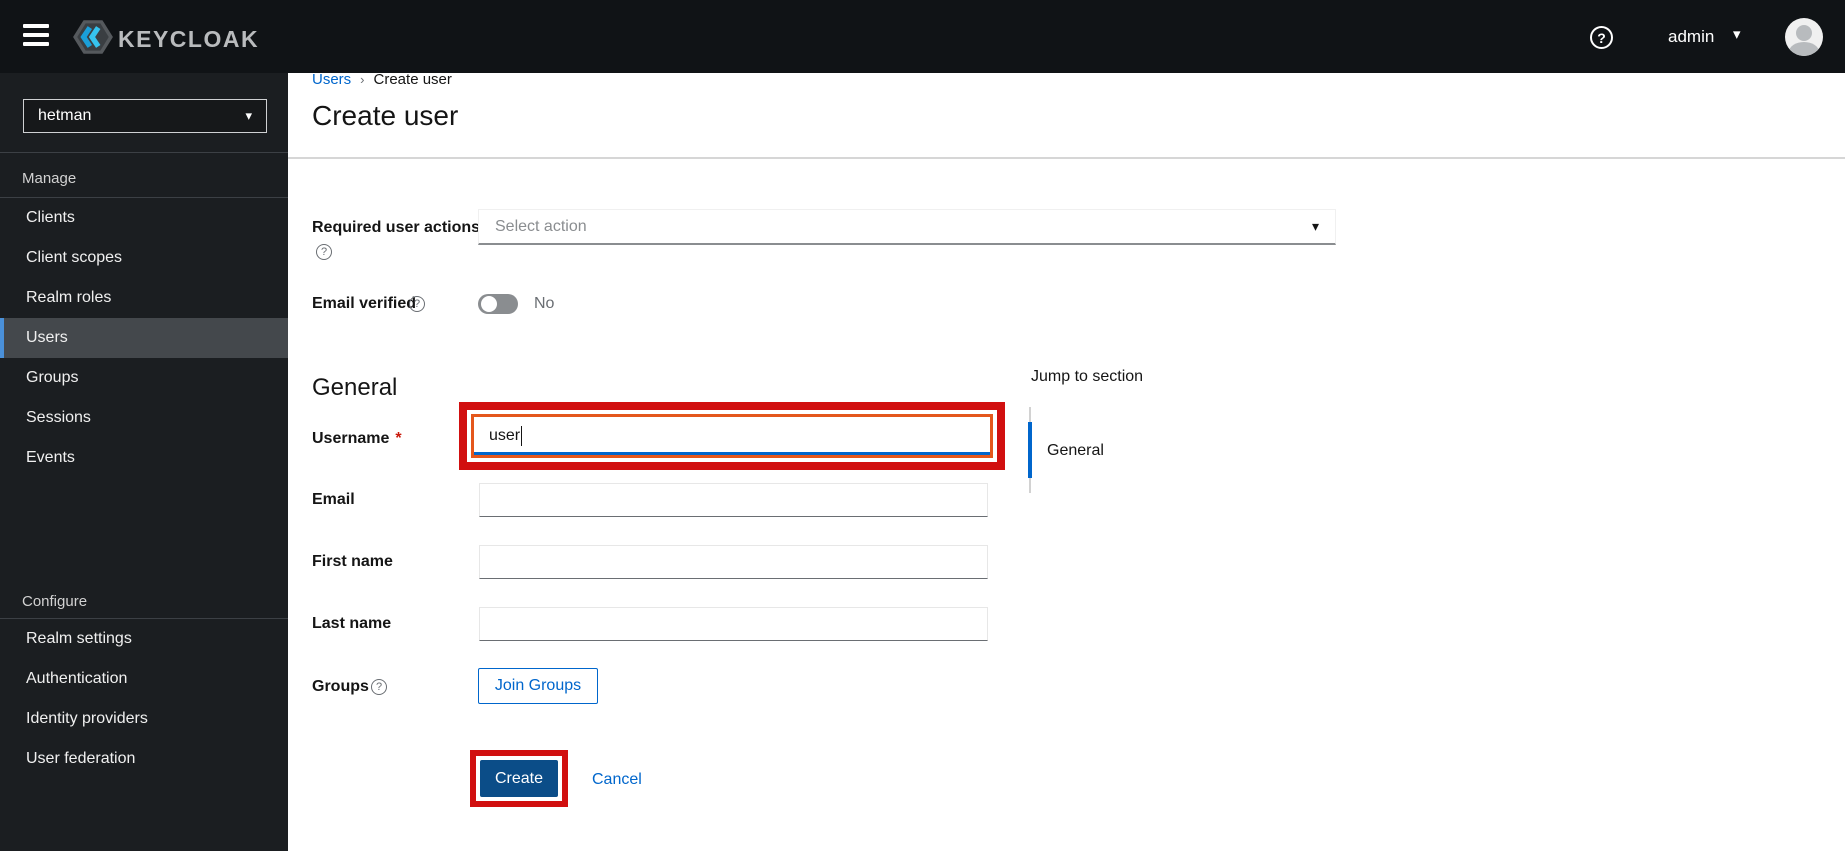 The width and height of the screenshot is (1845, 851). Describe the element at coordinates (1087, 376) in the screenshot. I see `jump-to-section-title: Jump to section` at that location.